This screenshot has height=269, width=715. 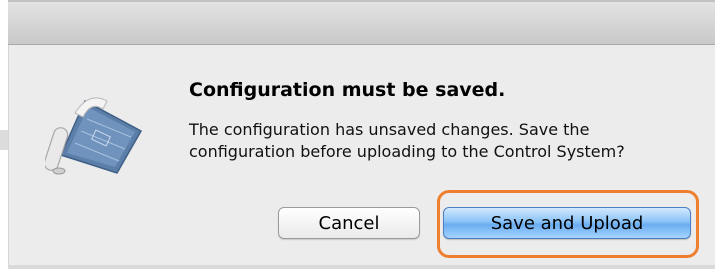 I want to click on blueprint-scroll-icon, so click(x=94, y=136).